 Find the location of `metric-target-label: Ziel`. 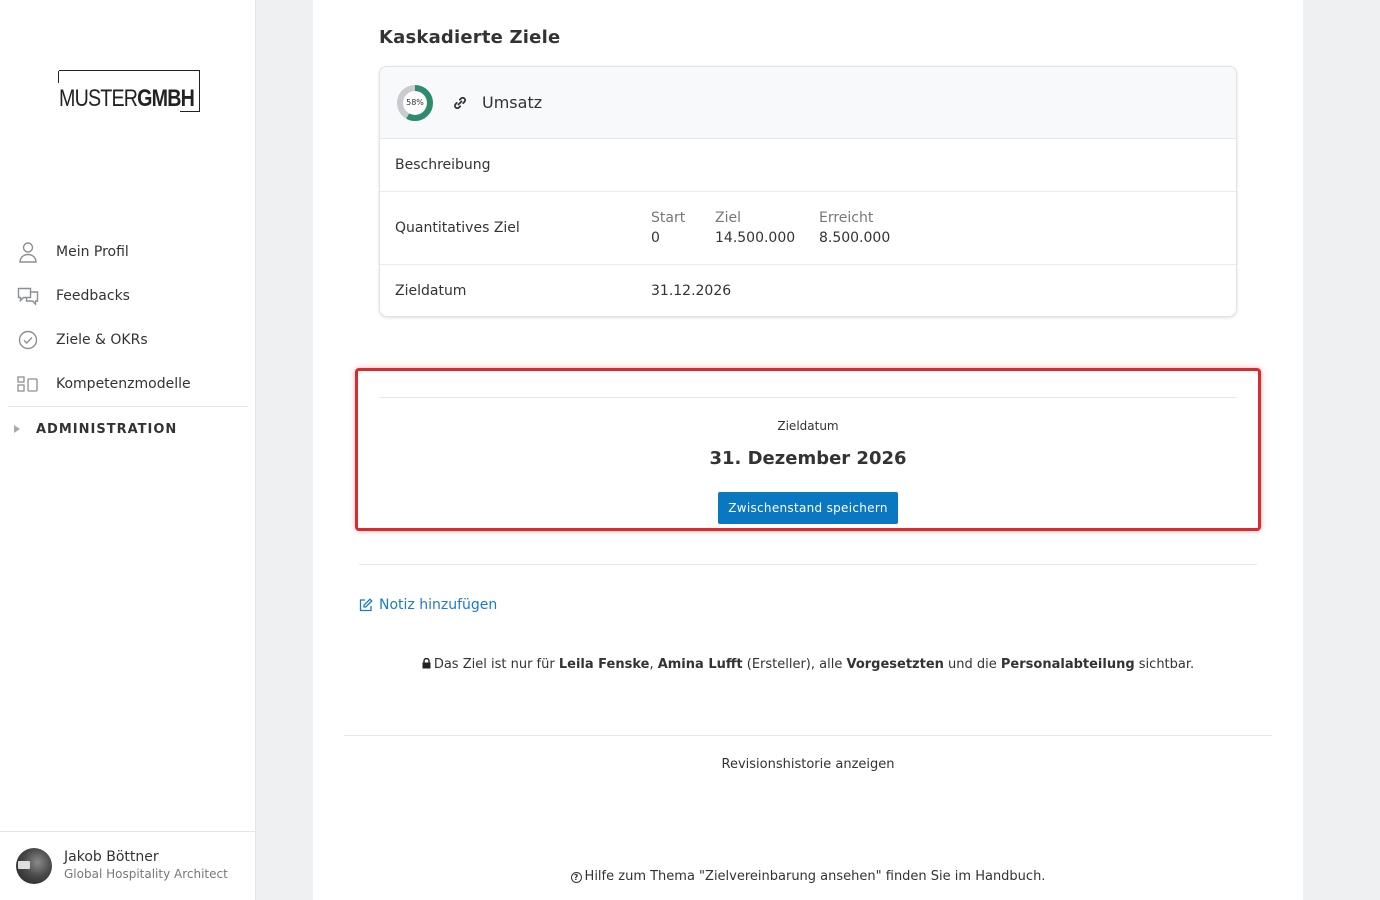

metric-target-label: Ziel is located at coordinates (728, 218).